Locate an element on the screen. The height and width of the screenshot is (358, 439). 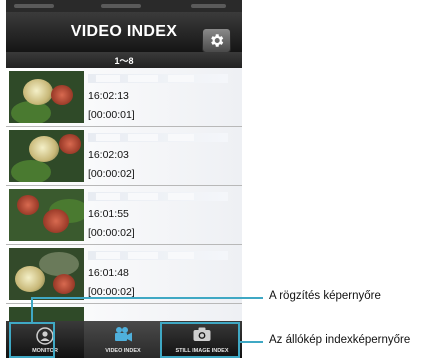
list-item: 16:02:13 [00:00:01] is located at coordinates (124, 97).